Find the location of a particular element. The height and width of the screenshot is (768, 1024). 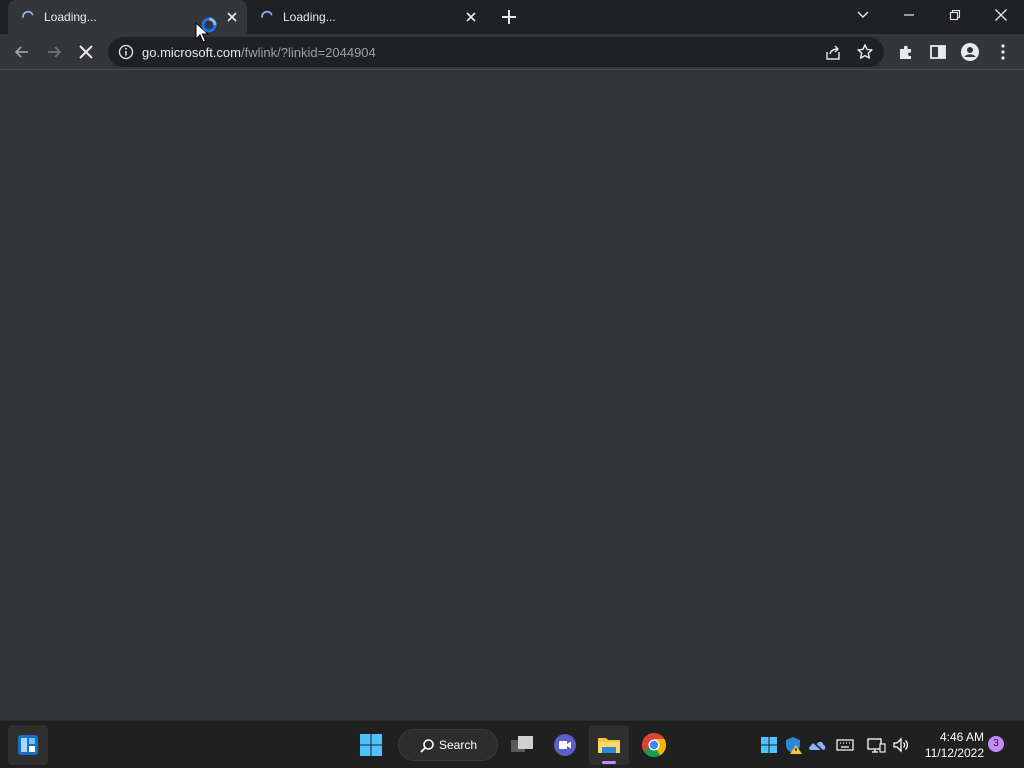

minimize-button is located at coordinates (909, 15).